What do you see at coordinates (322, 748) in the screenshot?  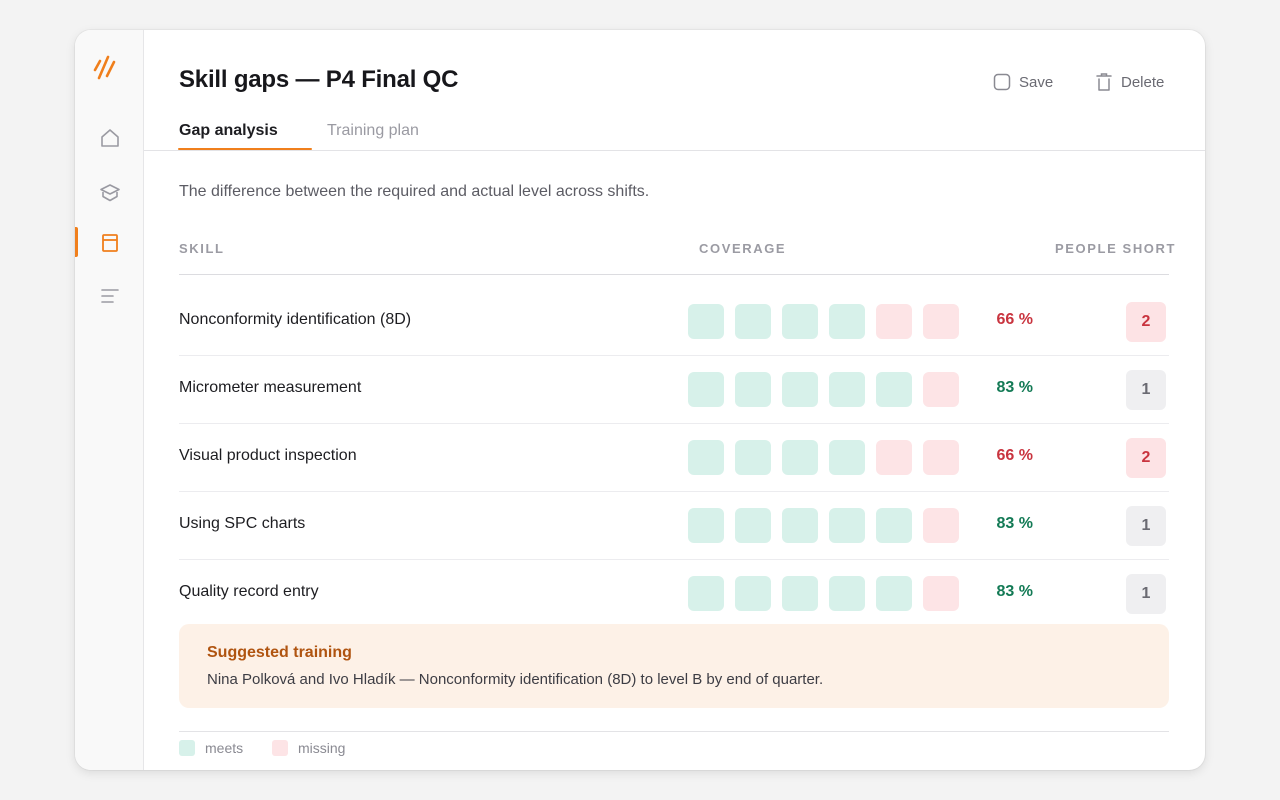 I see `legend-missing-label: missing` at bounding box center [322, 748].